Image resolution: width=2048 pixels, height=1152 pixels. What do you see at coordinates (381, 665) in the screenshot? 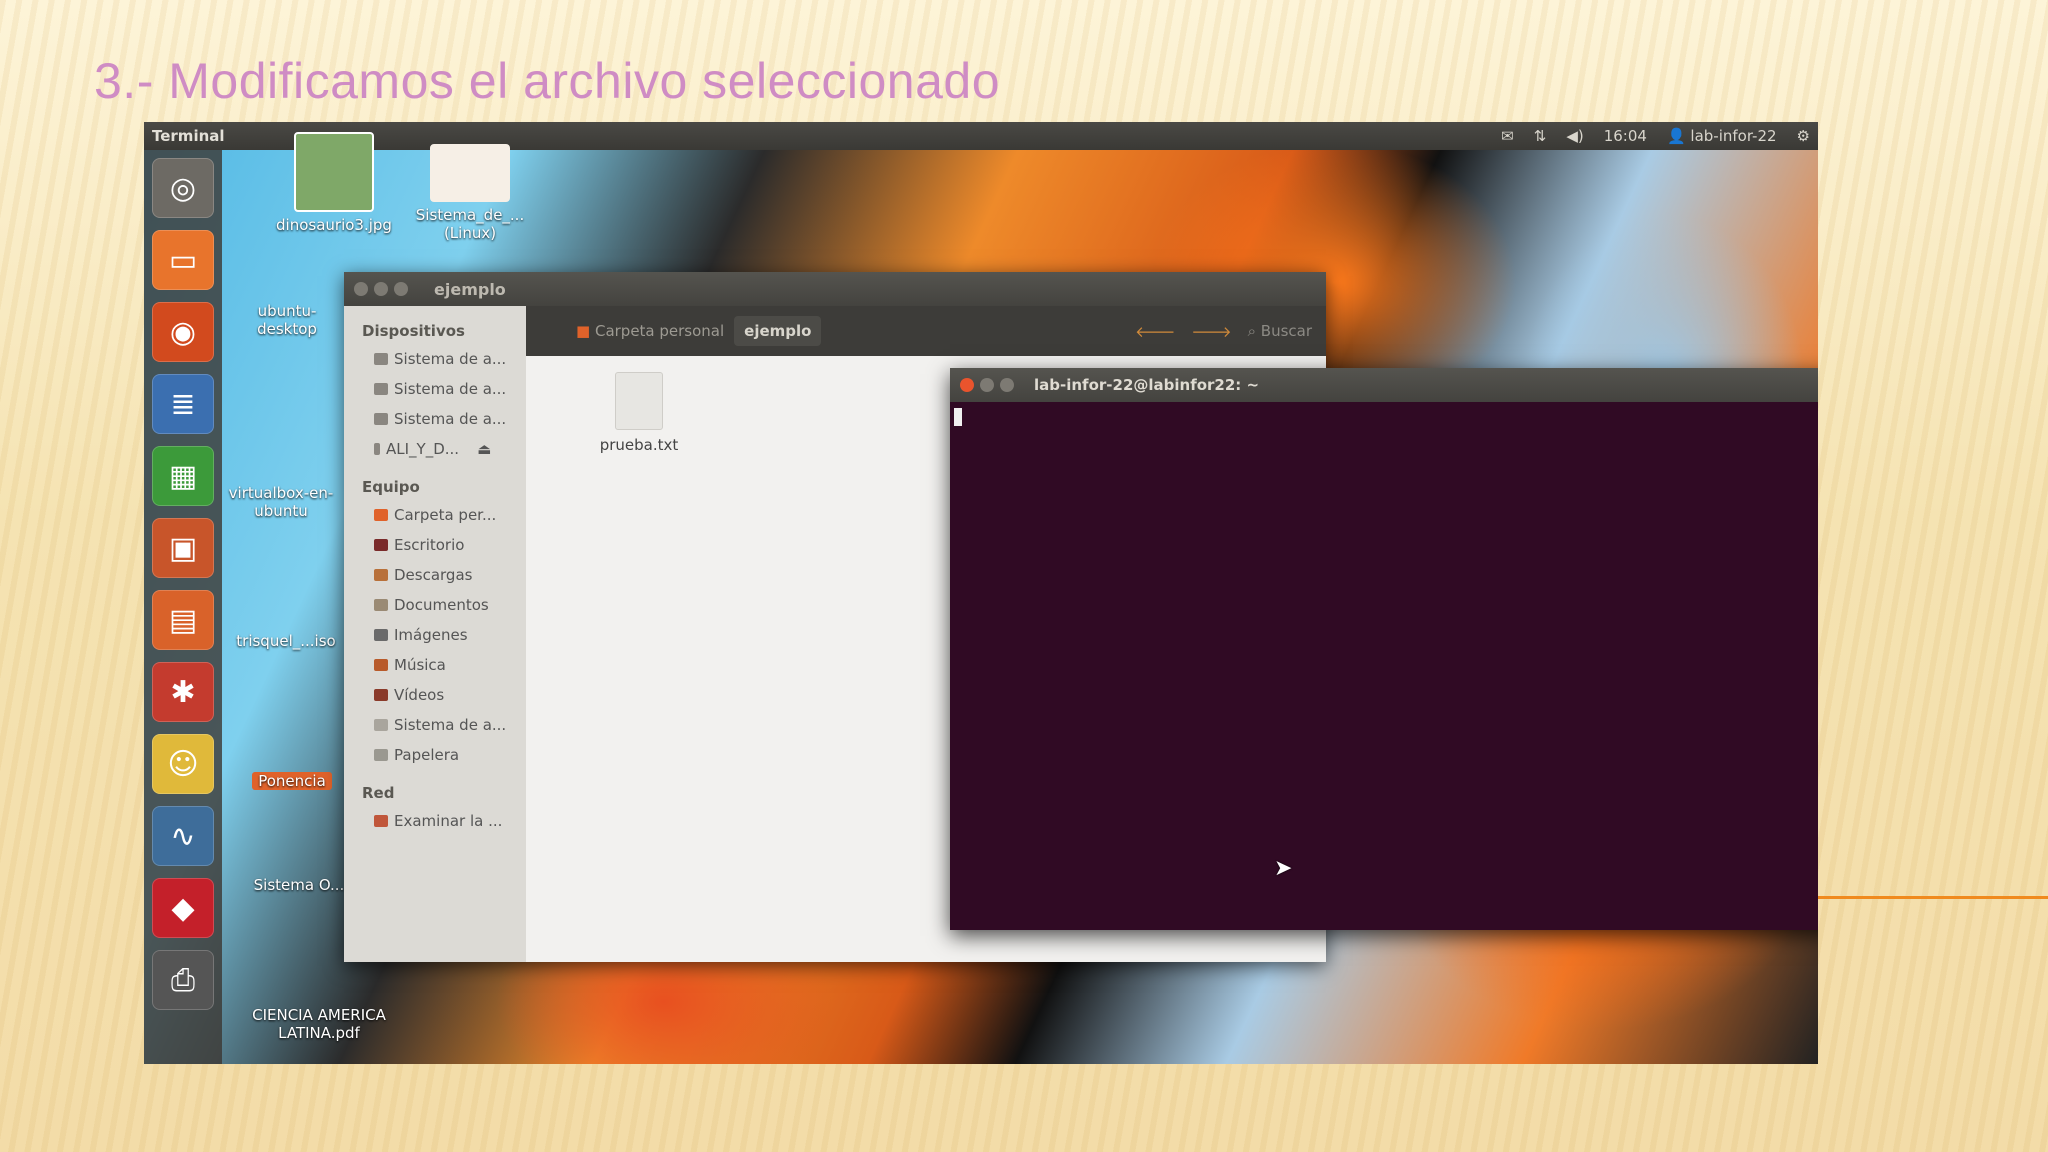
I see `music-folder-icon` at bounding box center [381, 665].